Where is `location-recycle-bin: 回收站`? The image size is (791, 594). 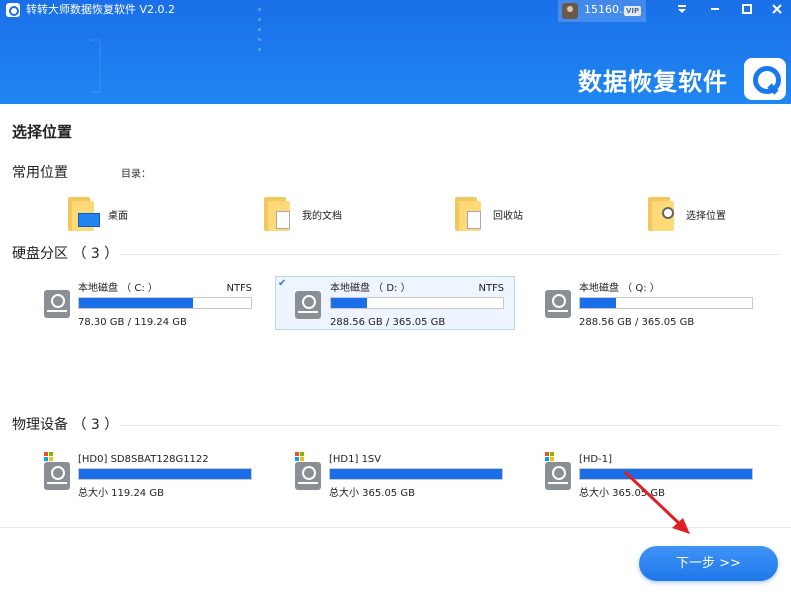
location-recycle-bin: 回收站 is located at coordinates (515, 213).